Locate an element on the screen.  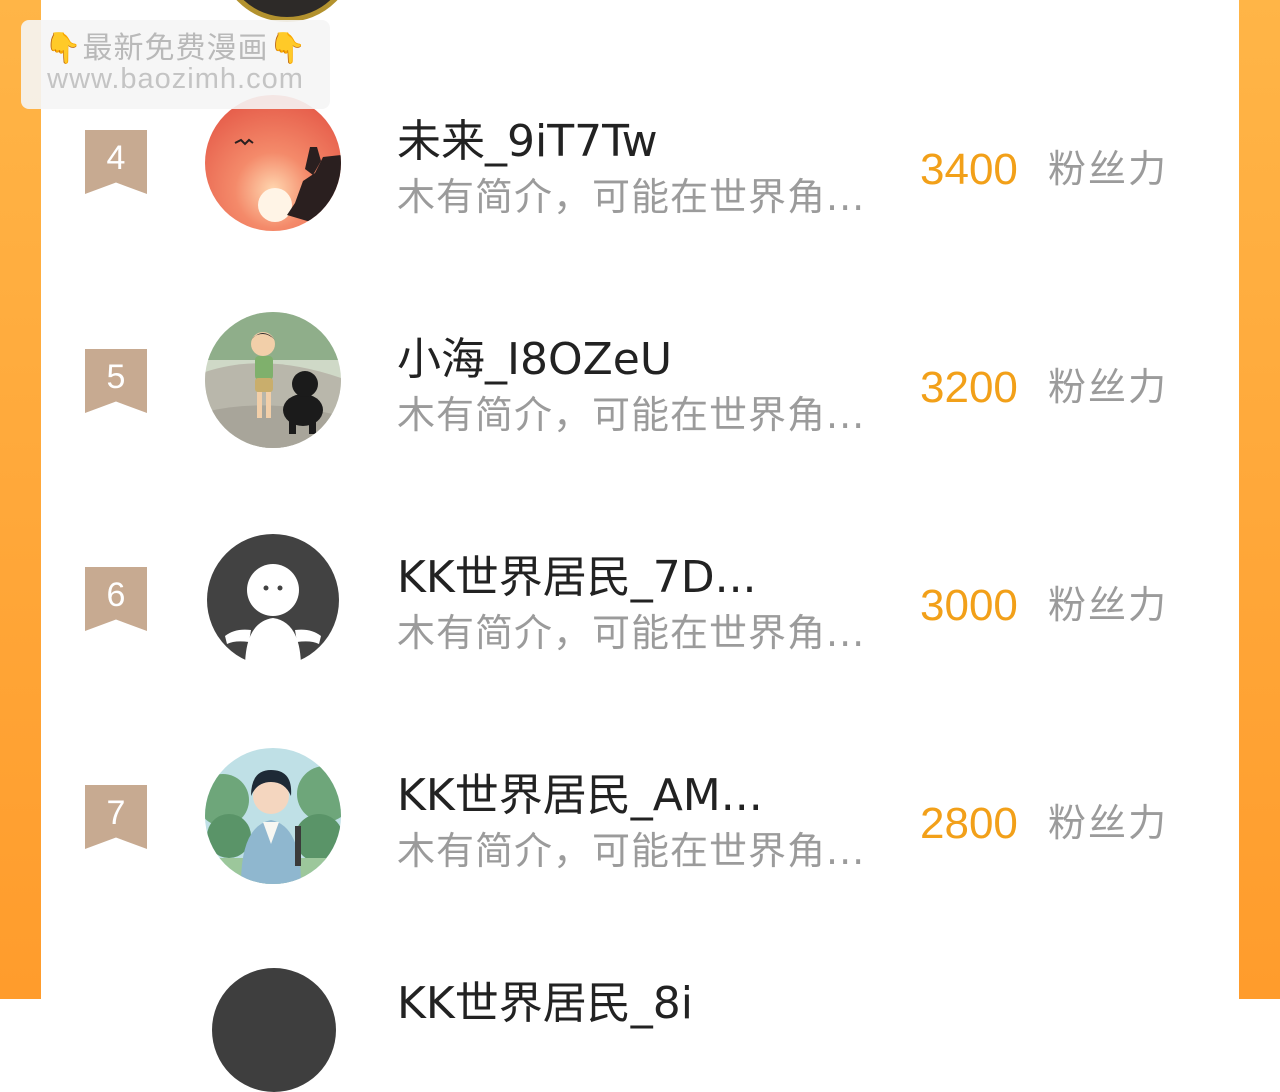
fans-value: 3400 is located at coordinates (969, 169).